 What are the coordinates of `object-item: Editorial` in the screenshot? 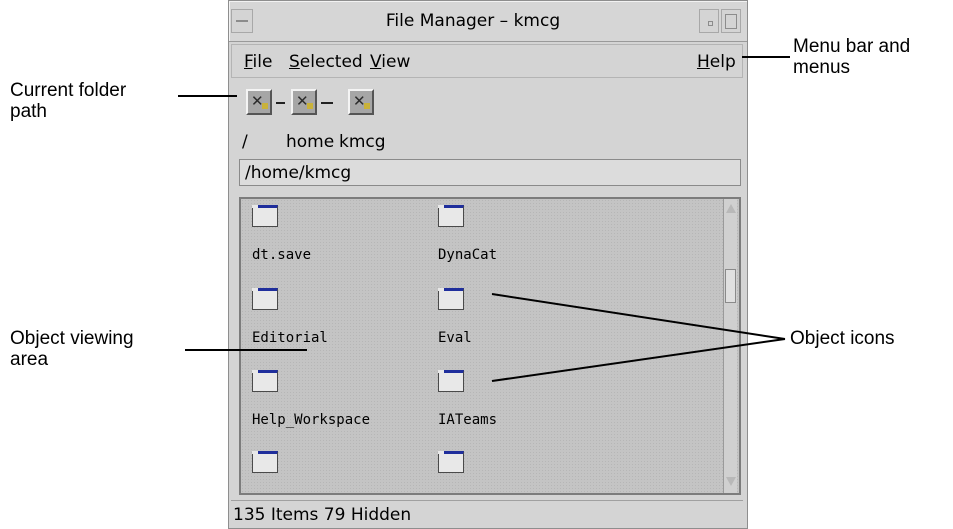 It's located at (327, 328).